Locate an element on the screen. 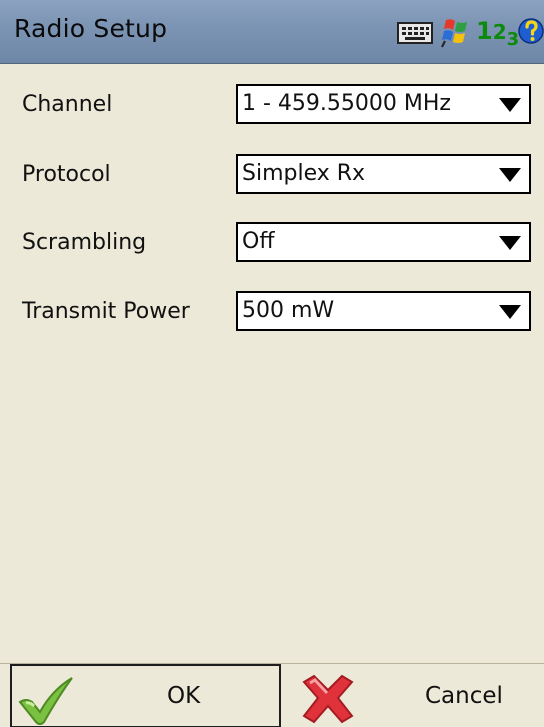  cancel-button: Cancel is located at coordinates (413, 695).